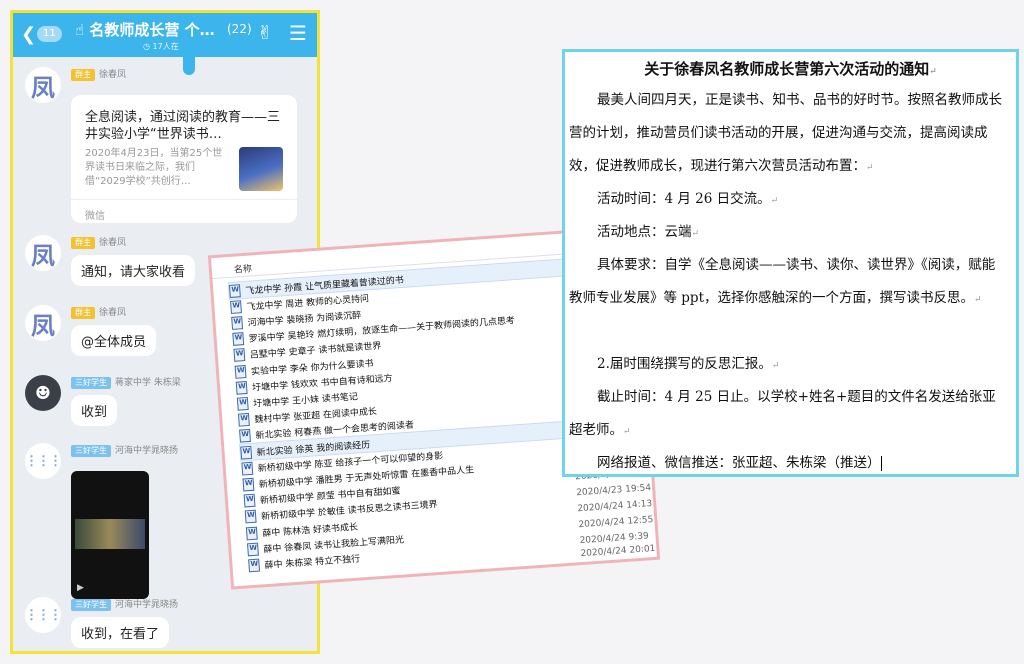  What do you see at coordinates (133, 270) in the screenshot?
I see `message-bubble: 通知，请大家收看` at bounding box center [133, 270].